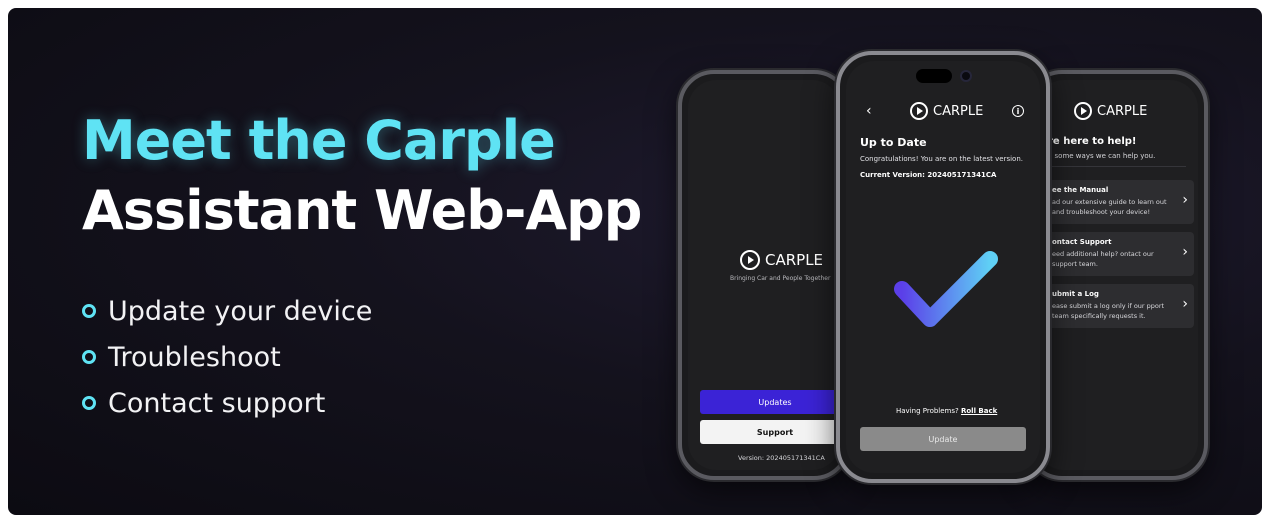 Image resolution: width=1262 pixels, height=515 pixels. Describe the element at coordinates (781, 458) in the screenshot. I see `version-text: Version: 202405171341CA` at that location.